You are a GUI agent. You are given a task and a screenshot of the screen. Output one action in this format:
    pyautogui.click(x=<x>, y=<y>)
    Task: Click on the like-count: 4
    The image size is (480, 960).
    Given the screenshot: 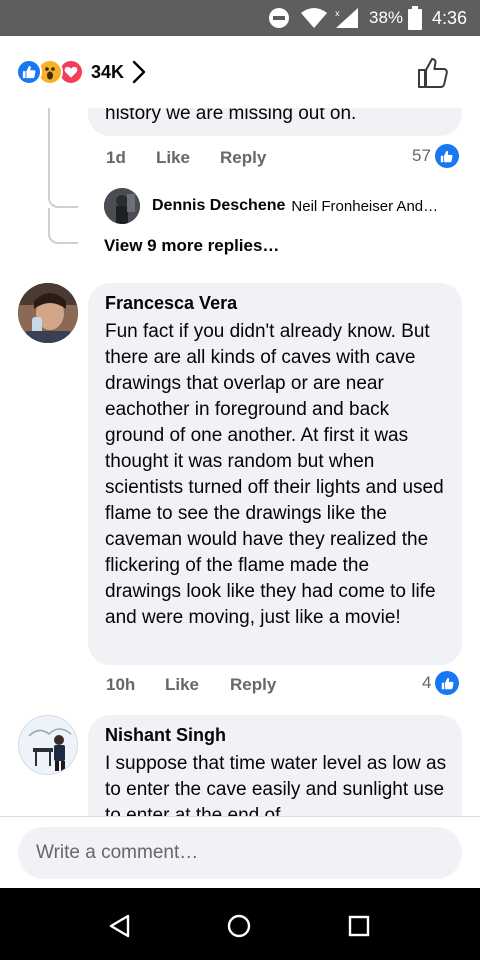 What is the action you would take?
    pyautogui.click(x=441, y=683)
    